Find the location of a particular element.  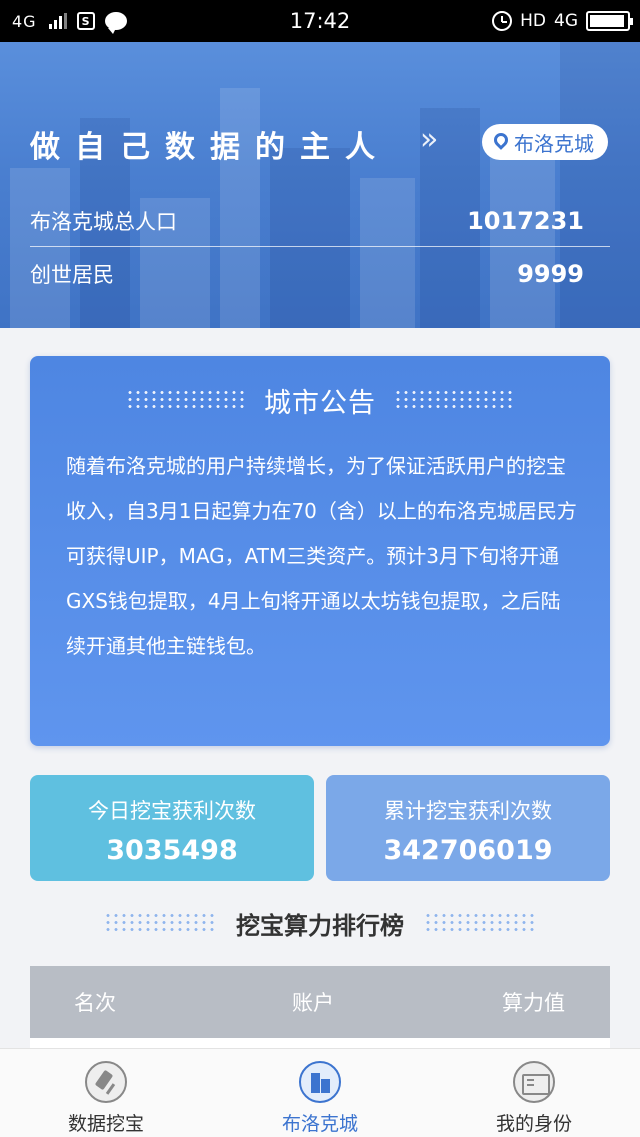

total-mining-label: 累计挖宝获利次数 is located at coordinates (468, 811).